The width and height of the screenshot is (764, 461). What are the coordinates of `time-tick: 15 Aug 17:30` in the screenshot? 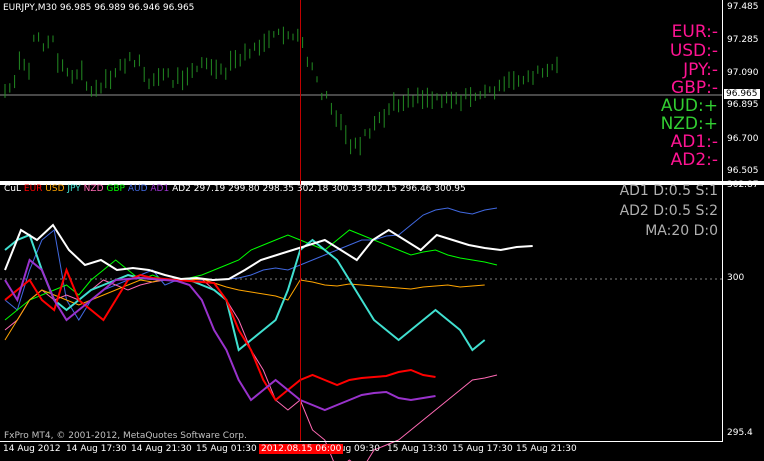 It's located at (482, 449).